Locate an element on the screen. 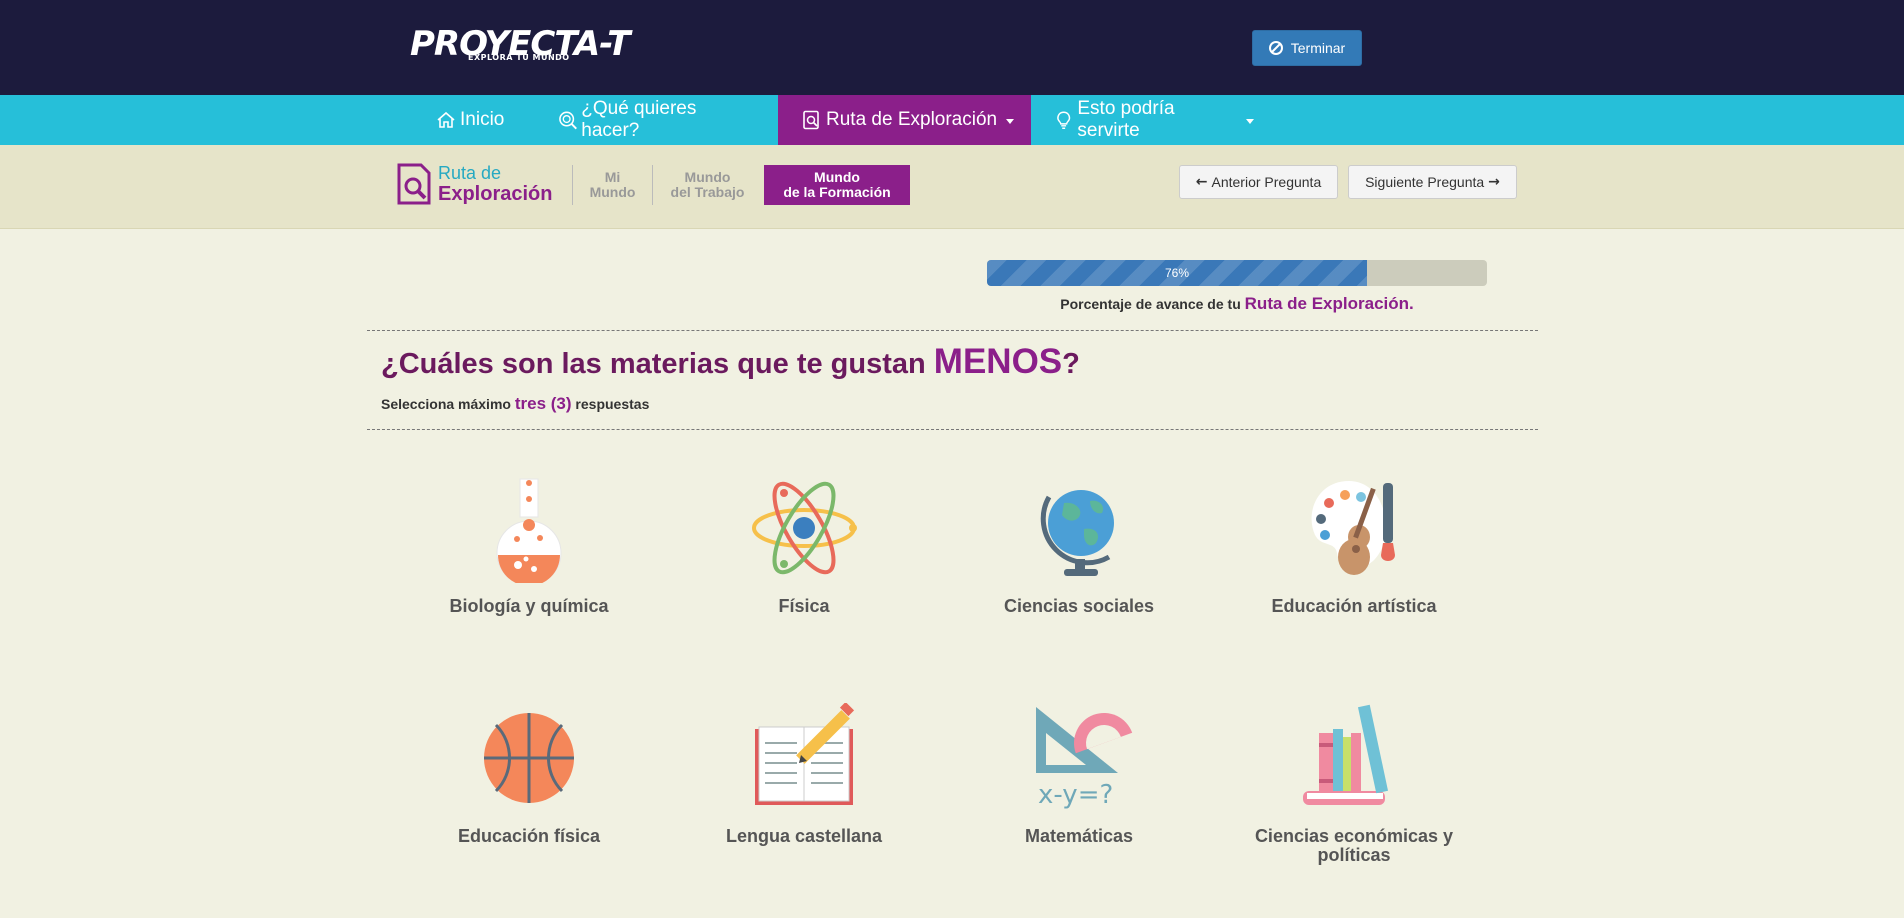 Image resolution: width=1904 pixels, height=918 pixels. nav-label-ruta-de-exploracion: Ruta de Exploración is located at coordinates (912, 119).